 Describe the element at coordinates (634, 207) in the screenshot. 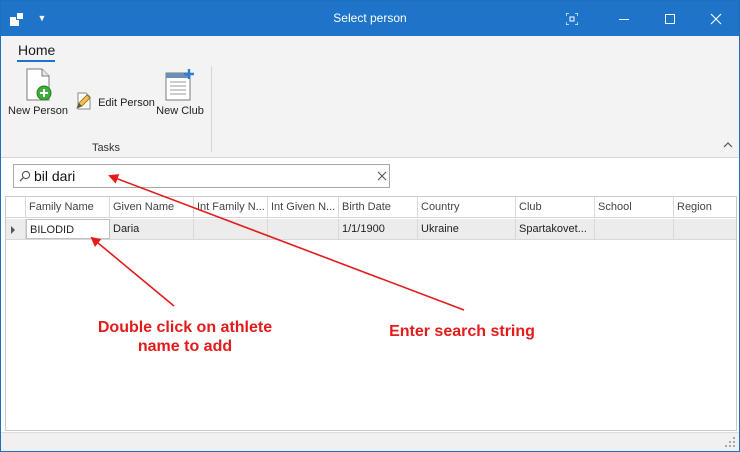

I see `column-header-school: School` at that location.